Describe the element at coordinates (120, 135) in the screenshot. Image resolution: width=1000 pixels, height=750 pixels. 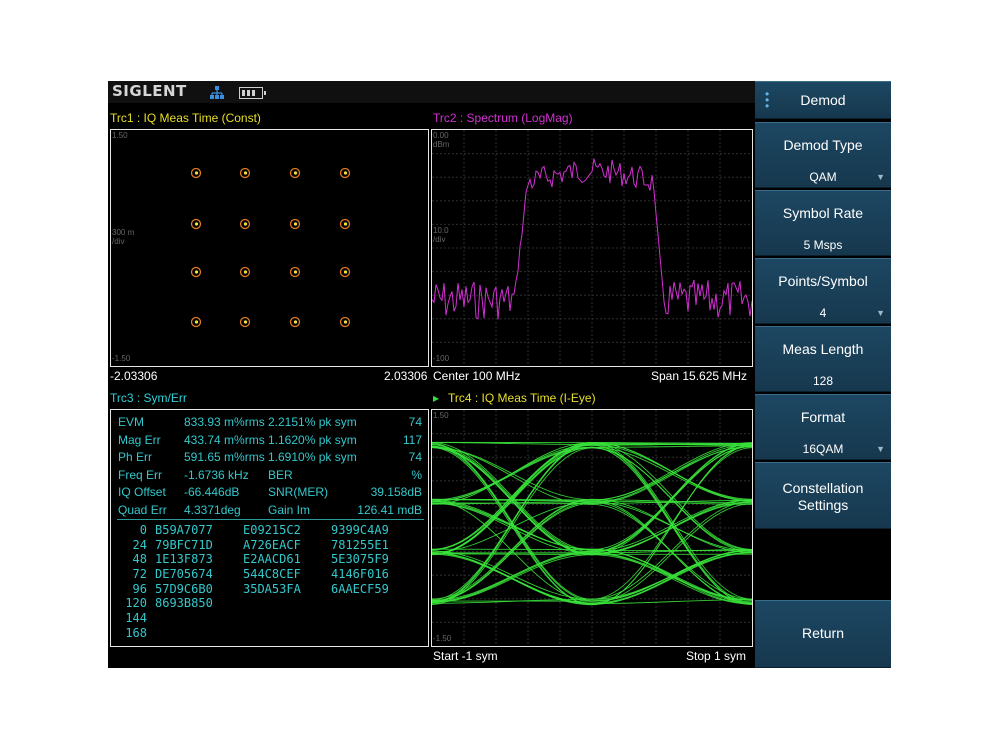
I see `trc1-scale-top: 1.50` at that location.